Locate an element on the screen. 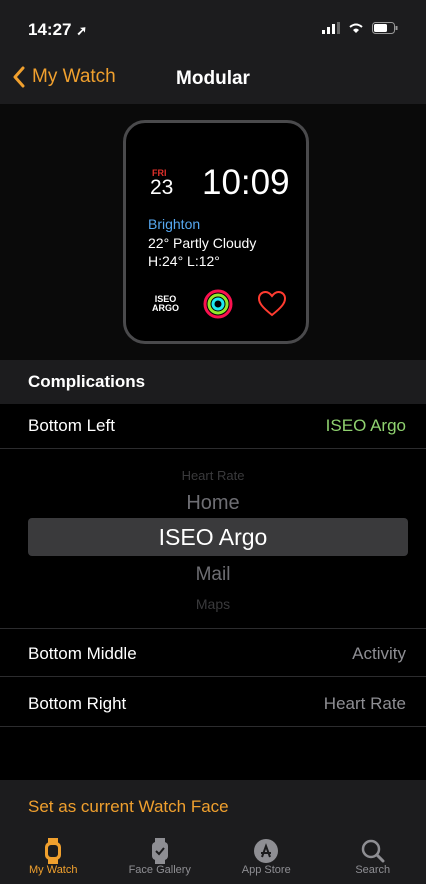 The image size is (426, 884). status-time: 14:27 ➚ is located at coordinates (57, 30).